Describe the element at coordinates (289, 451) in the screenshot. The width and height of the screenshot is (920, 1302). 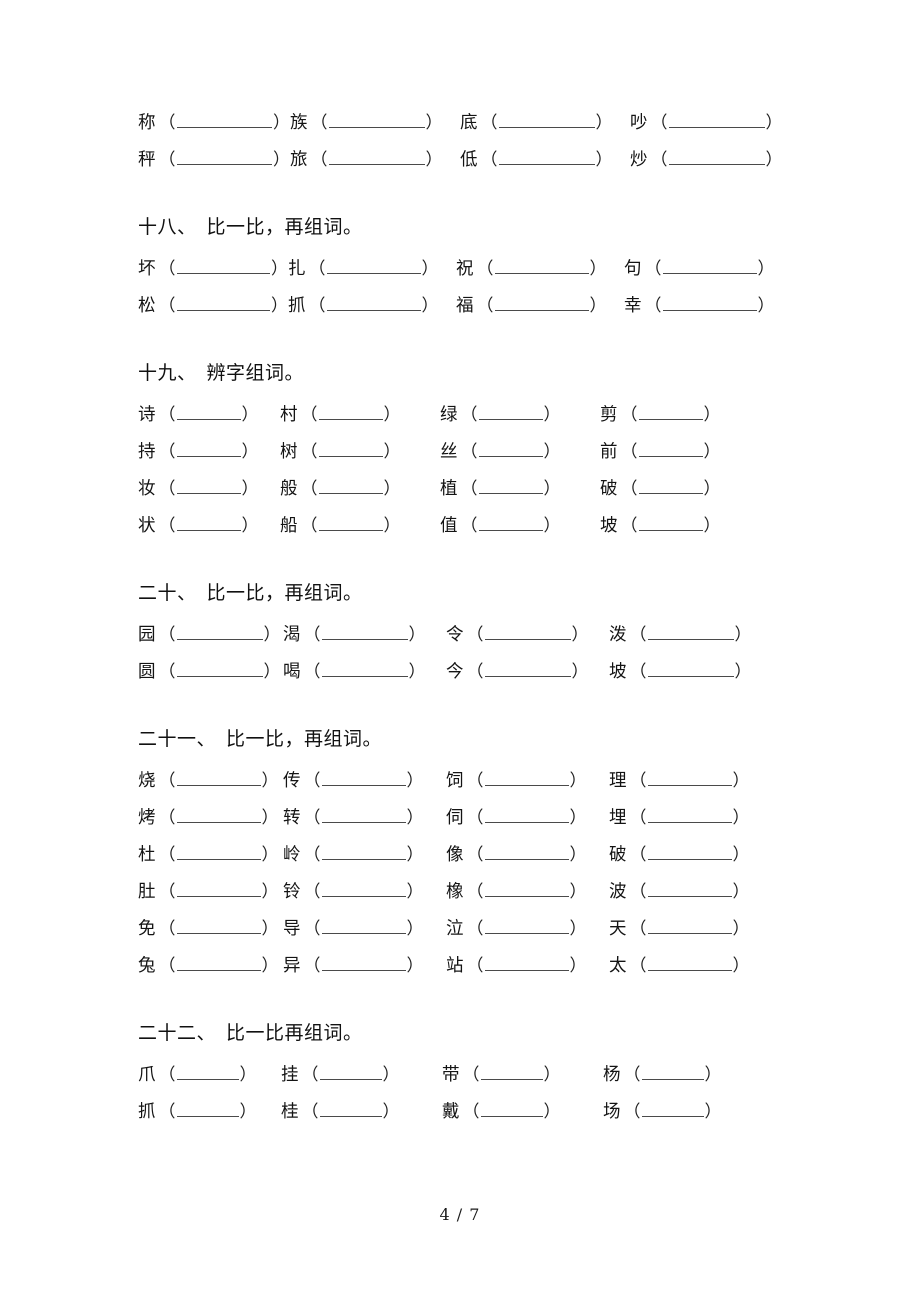
I see `prompt-character: 树` at that location.